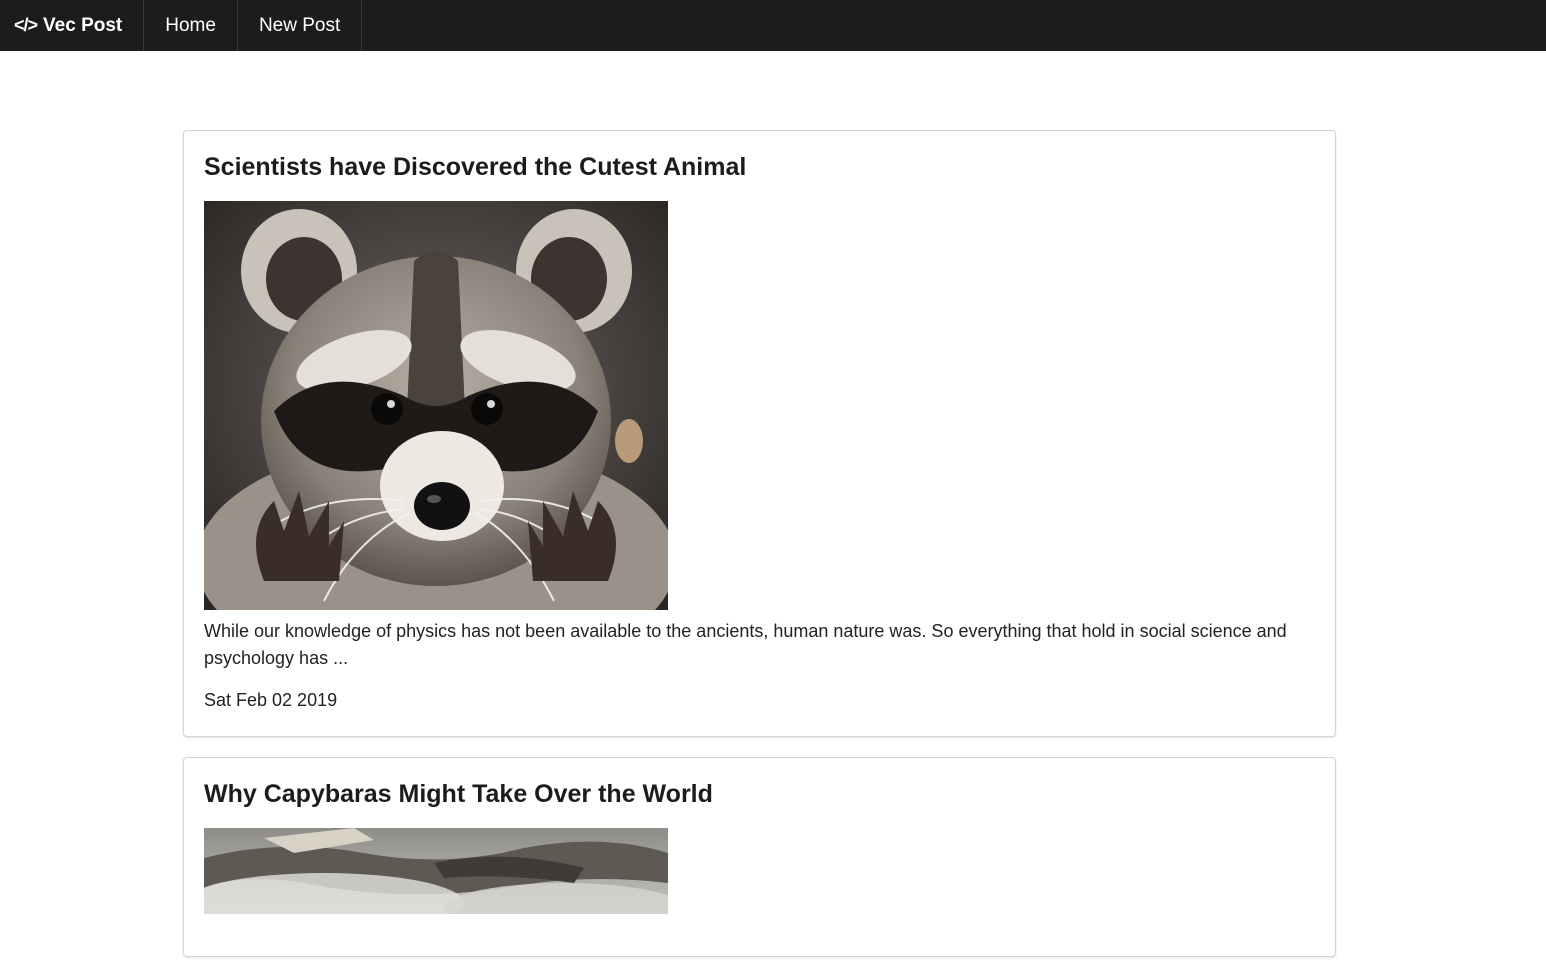 Image resolution: width=1546 pixels, height=977 pixels. I want to click on nav-home: Home, so click(191, 25).